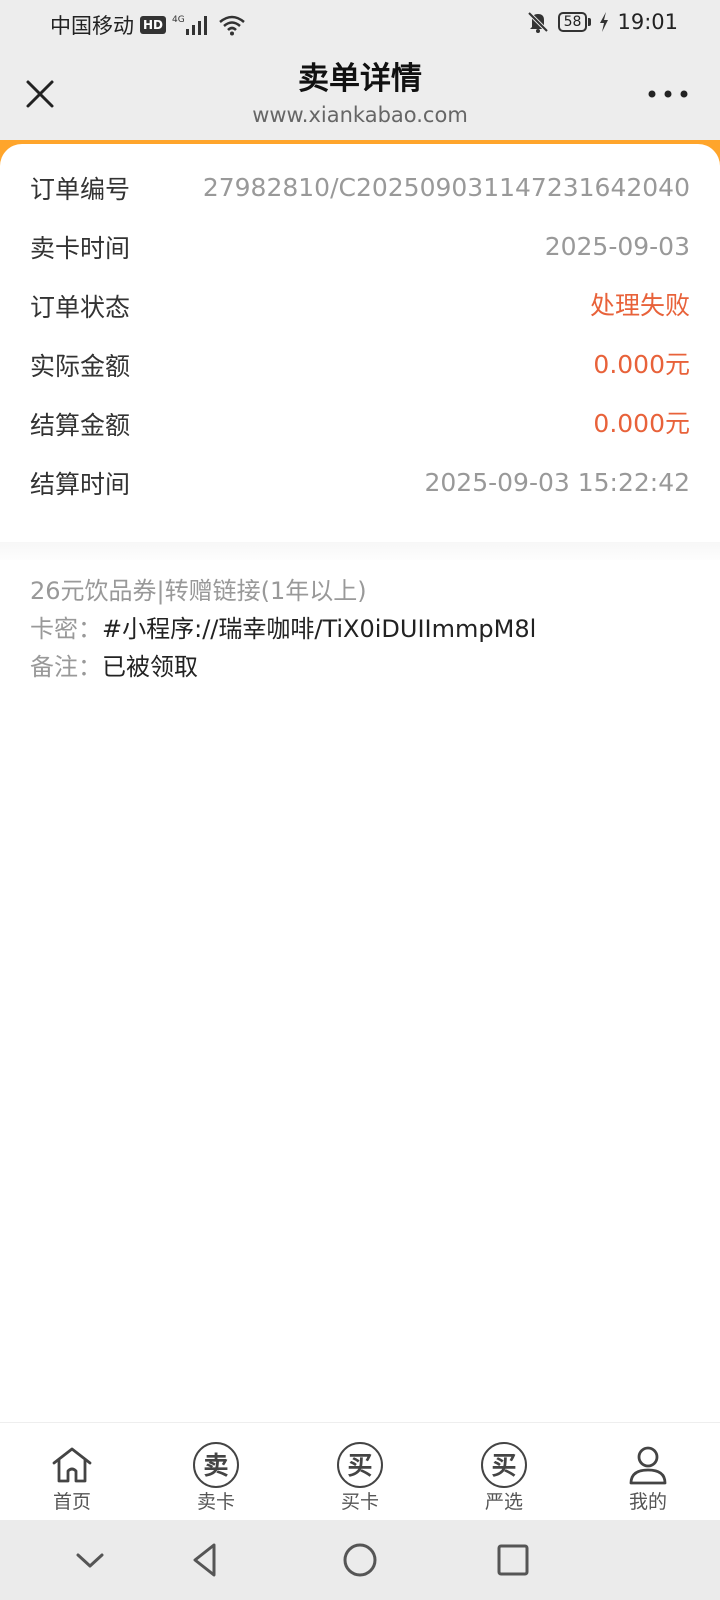 Image resolution: width=720 pixels, height=1600 pixels. Describe the element at coordinates (538, 22) in the screenshot. I see `mute-bell-icon` at that location.